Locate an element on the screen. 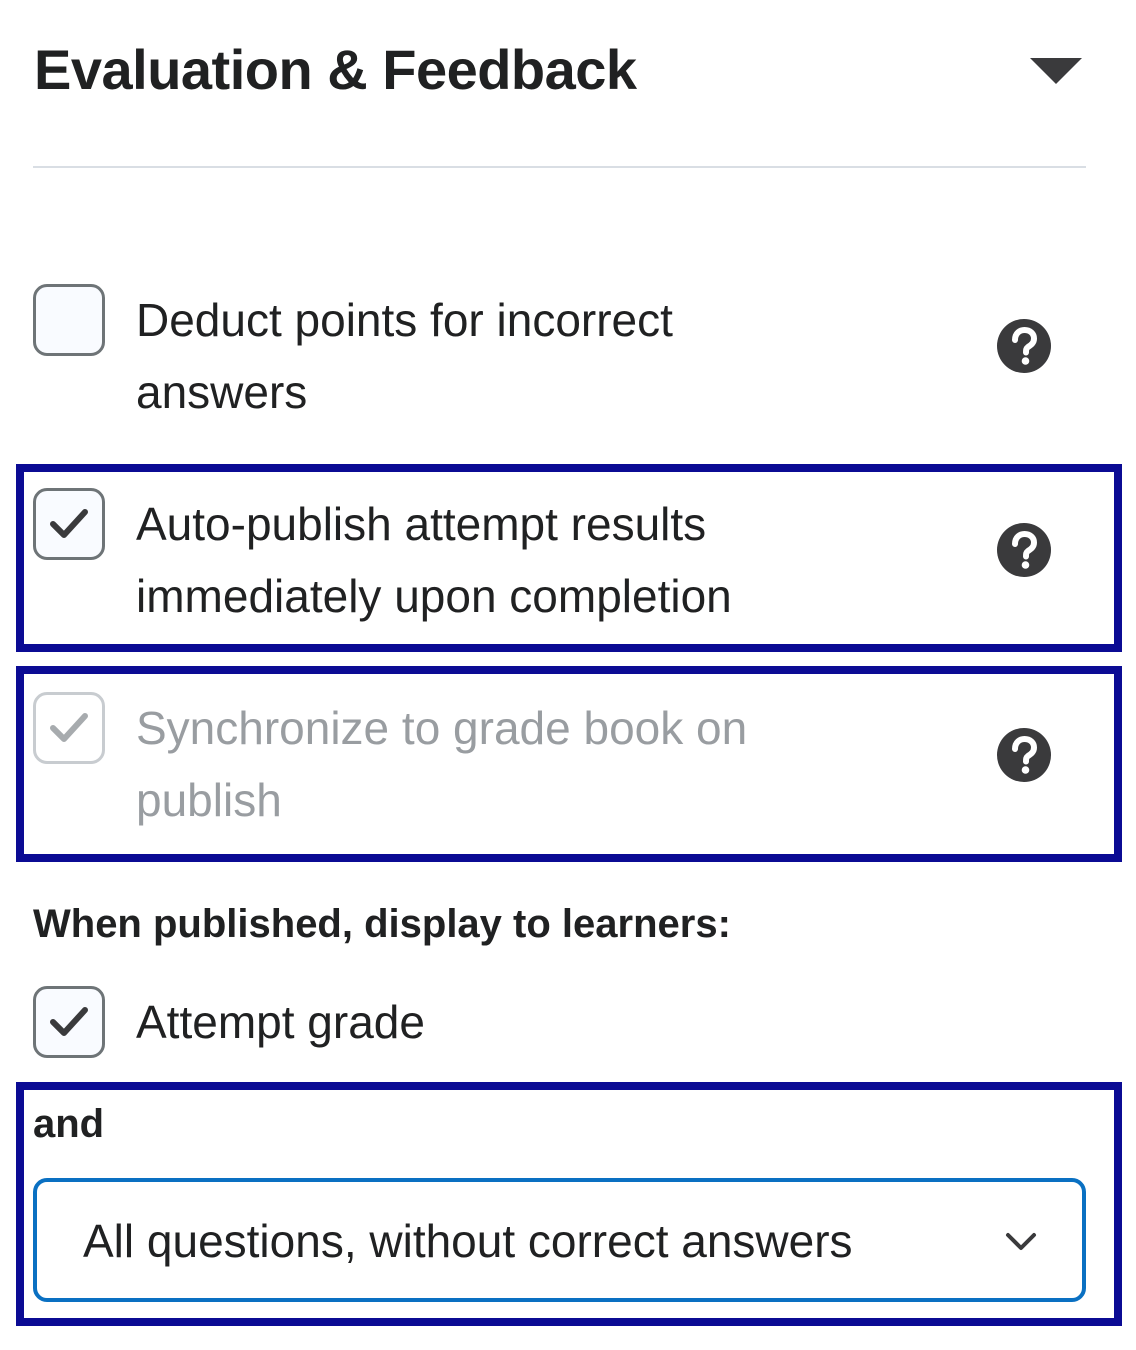  collapse-toggle-button is located at coordinates (1056, 71).